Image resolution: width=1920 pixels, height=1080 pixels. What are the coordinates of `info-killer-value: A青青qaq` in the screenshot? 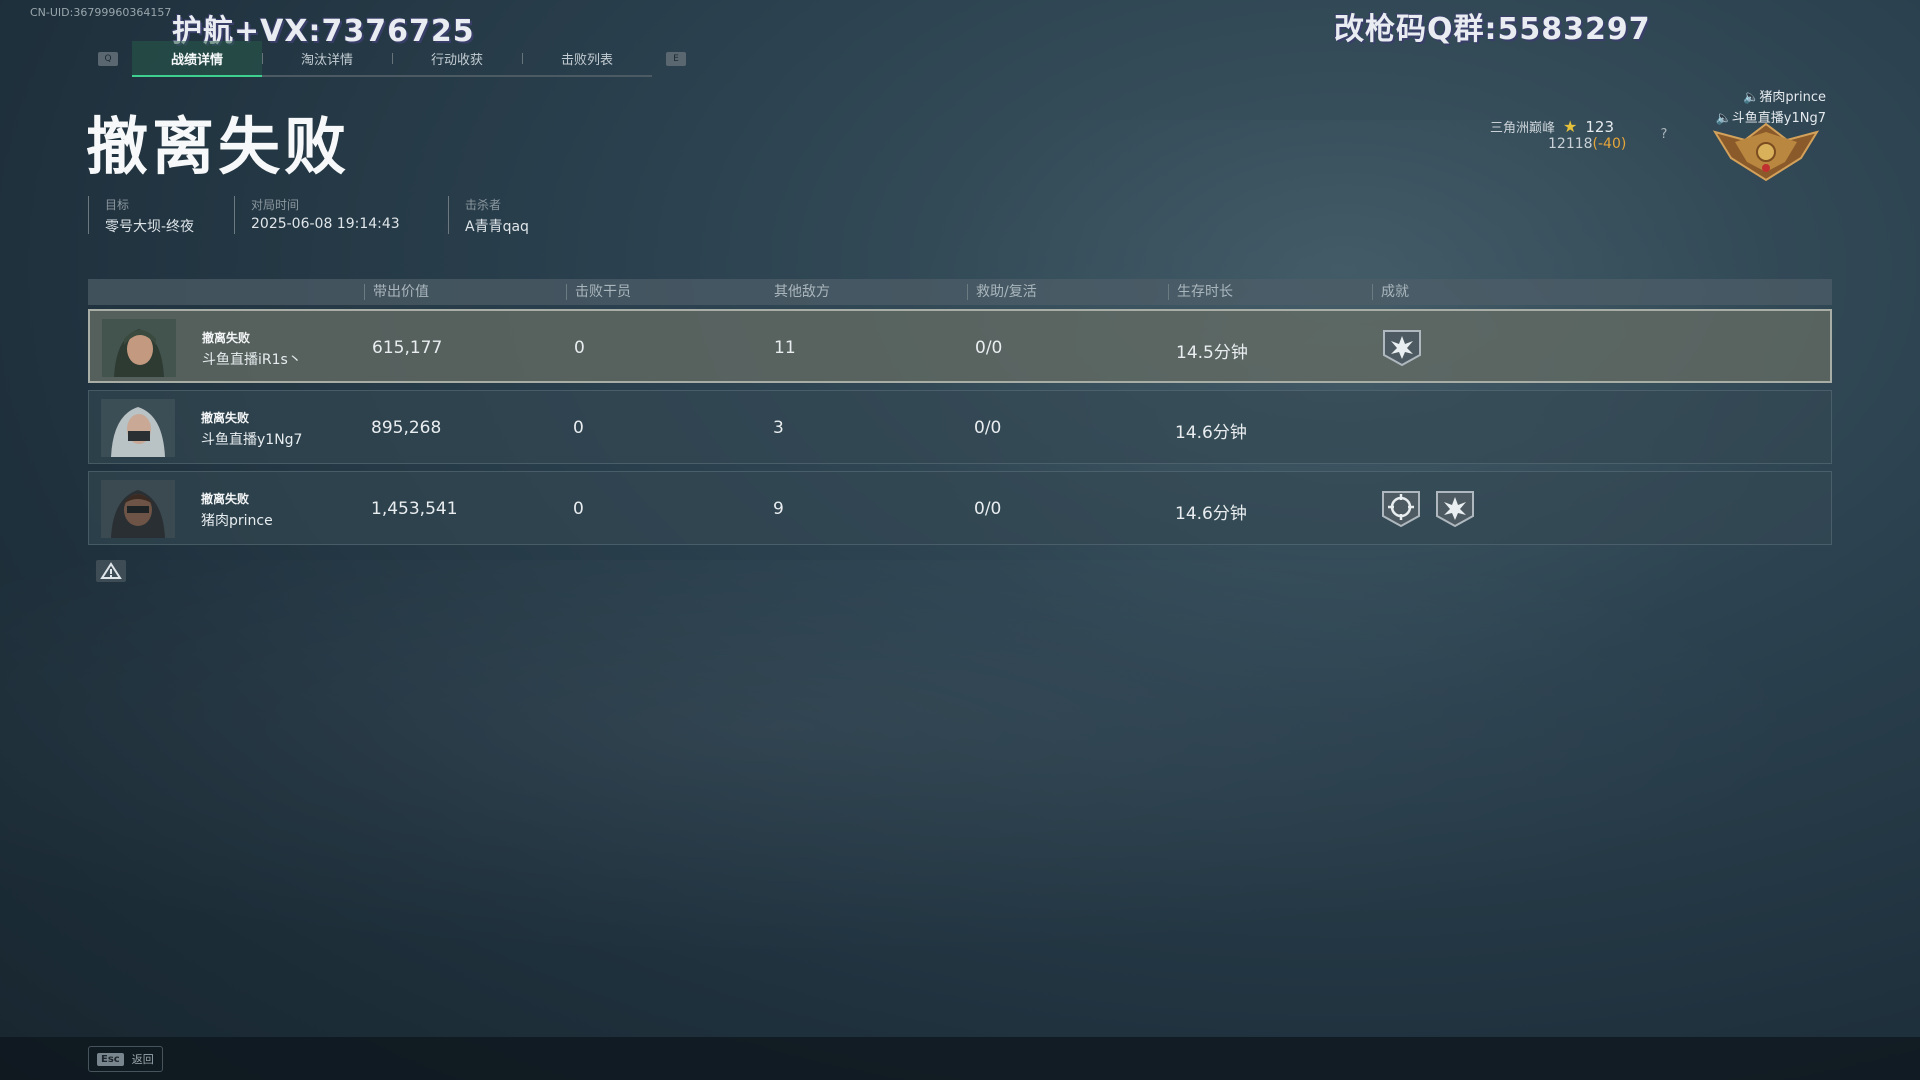 It's located at (497, 227).